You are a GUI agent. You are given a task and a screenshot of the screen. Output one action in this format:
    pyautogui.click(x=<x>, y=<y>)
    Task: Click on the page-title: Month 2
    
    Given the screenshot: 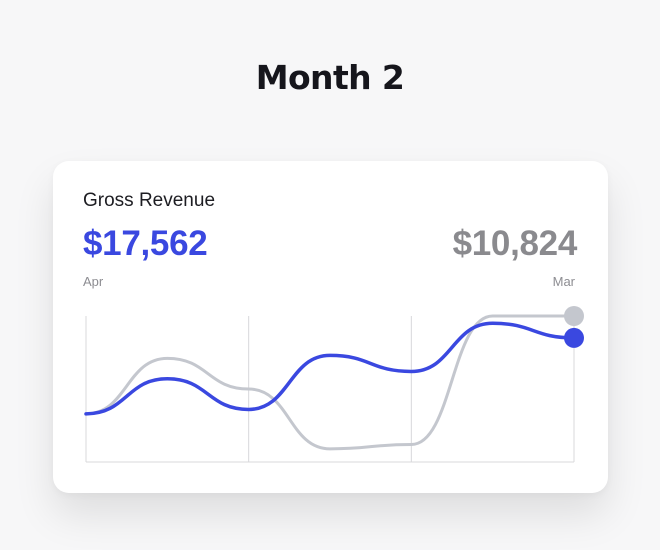 What is the action you would take?
    pyautogui.click(x=330, y=77)
    